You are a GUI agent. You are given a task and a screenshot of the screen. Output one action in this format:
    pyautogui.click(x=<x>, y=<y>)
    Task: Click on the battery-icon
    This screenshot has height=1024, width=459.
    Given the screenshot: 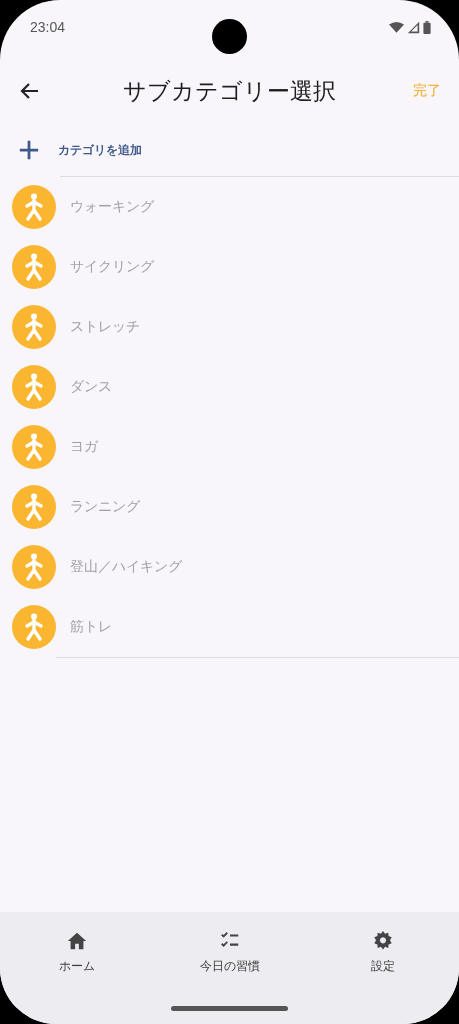 What is the action you would take?
    pyautogui.click(x=427, y=27)
    